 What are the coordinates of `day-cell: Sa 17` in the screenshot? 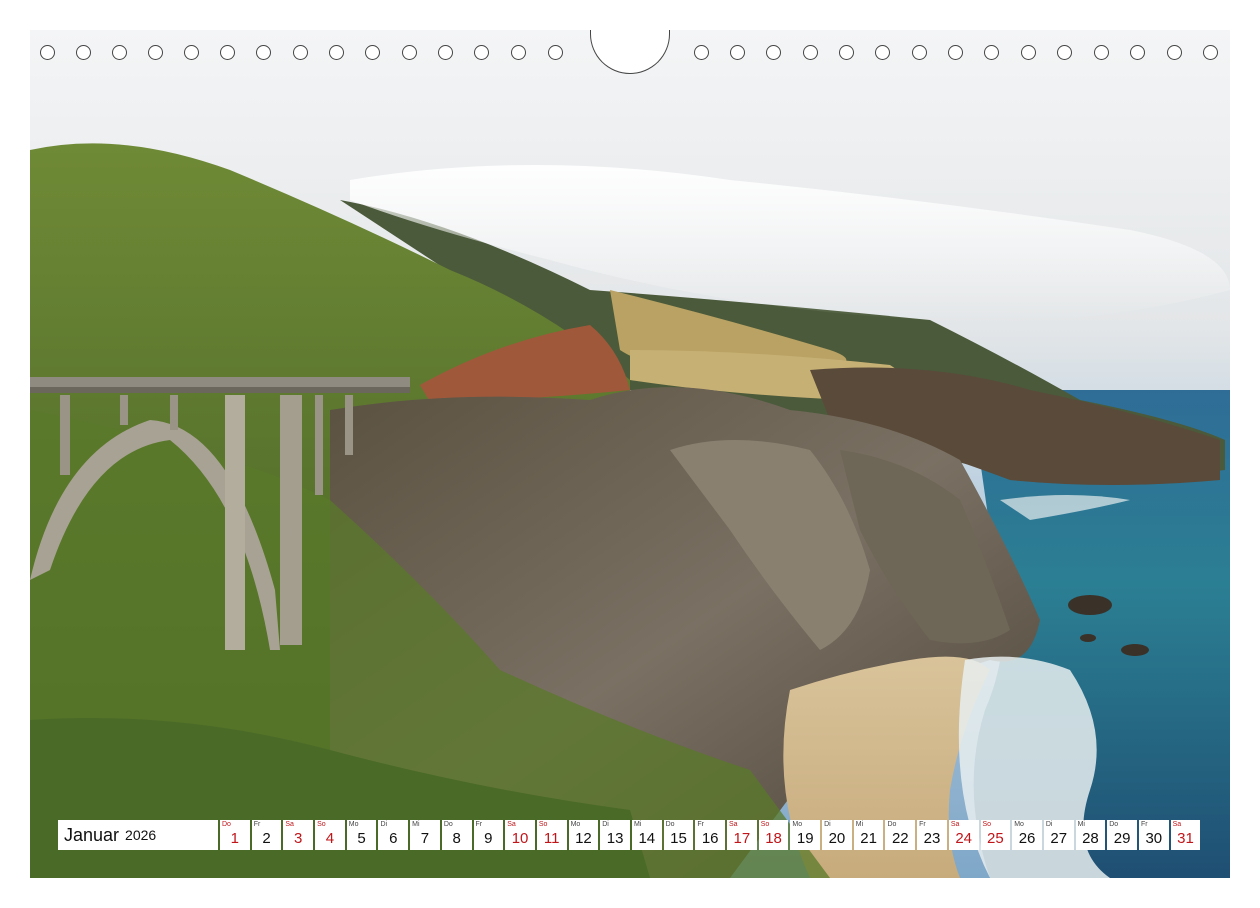 It's located at (742, 835).